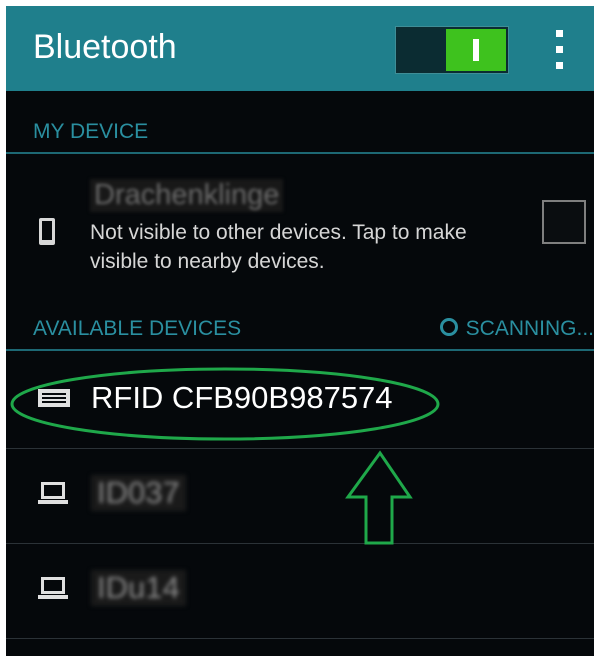 This screenshot has width=600, height=662. What do you see at coordinates (300, 496) in the screenshot?
I see `device-row-2: ID037` at bounding box center [300, 496].